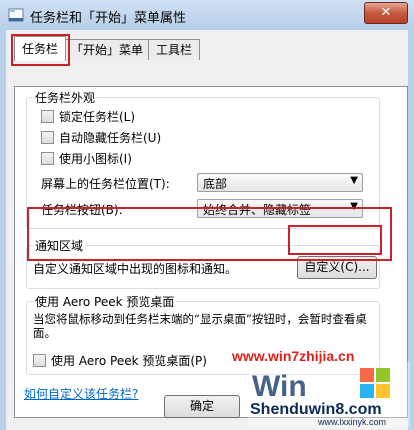 The width and height of the screenshot is (414, 430). I want to click on auto-hide-option: 自动隐藏任务栏(U), so click(101, 137).